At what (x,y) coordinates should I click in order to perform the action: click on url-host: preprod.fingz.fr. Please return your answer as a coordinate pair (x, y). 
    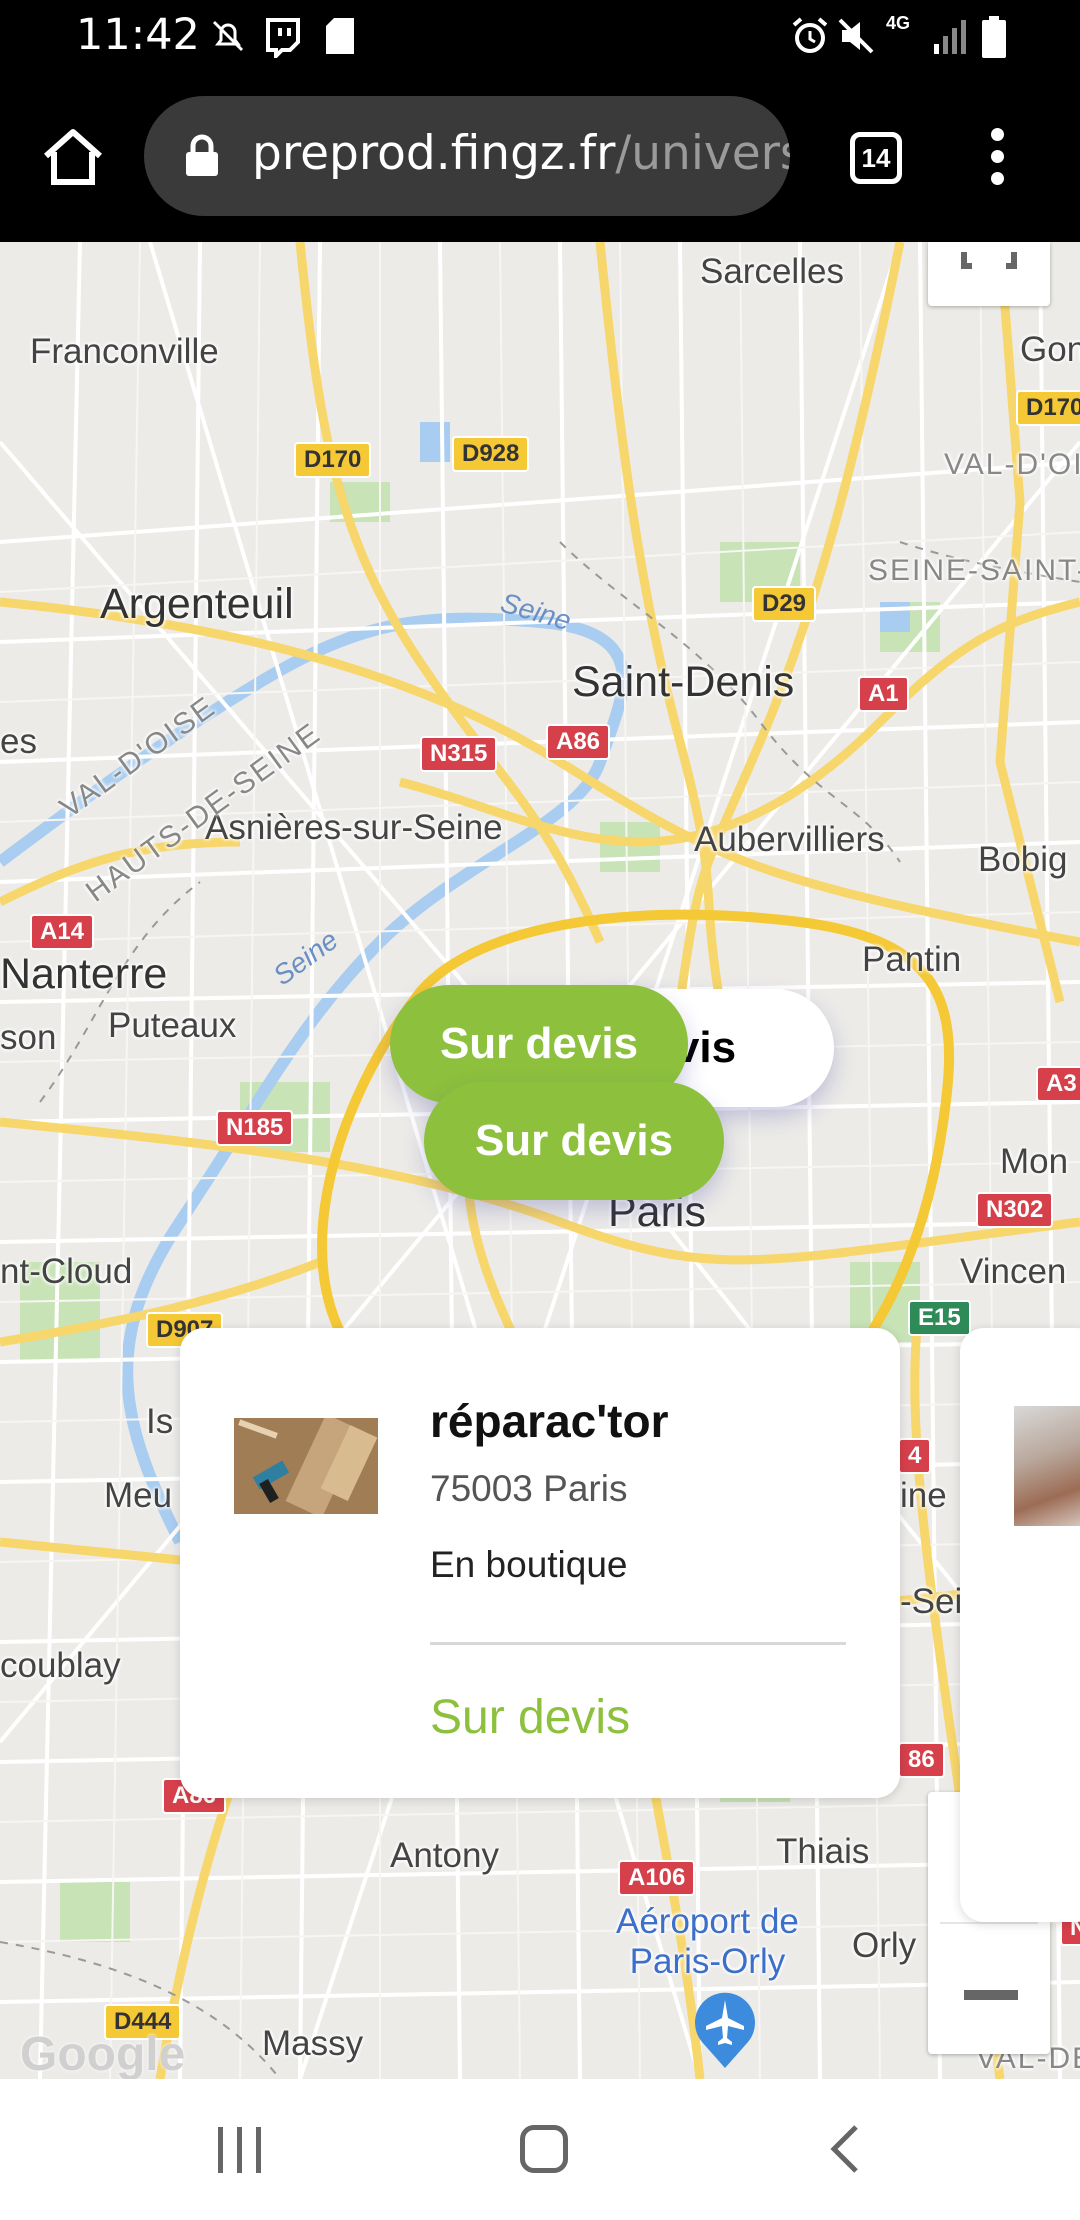
    Looking at the image, I should click on (434, 153).